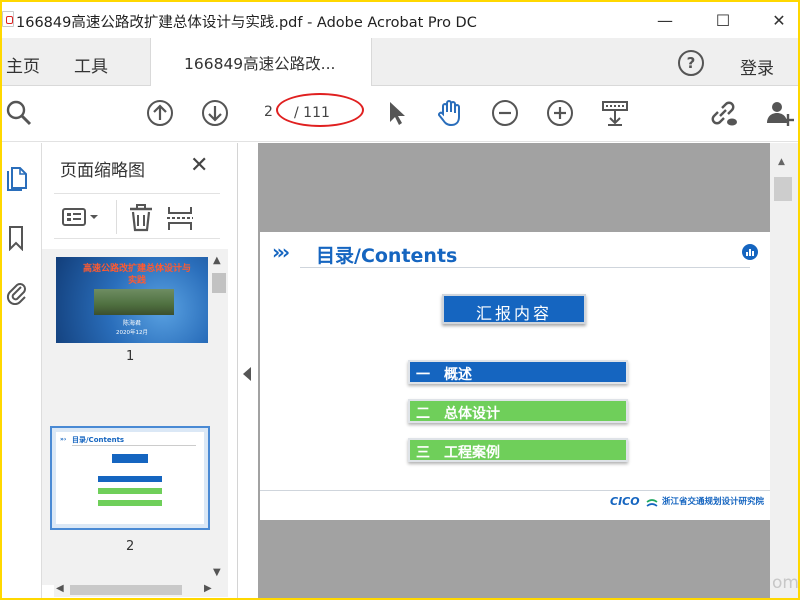 The width and height of the screenshot is (800, 600). I want to click on section-heading-box: 汇报内容, so click(514, 309).